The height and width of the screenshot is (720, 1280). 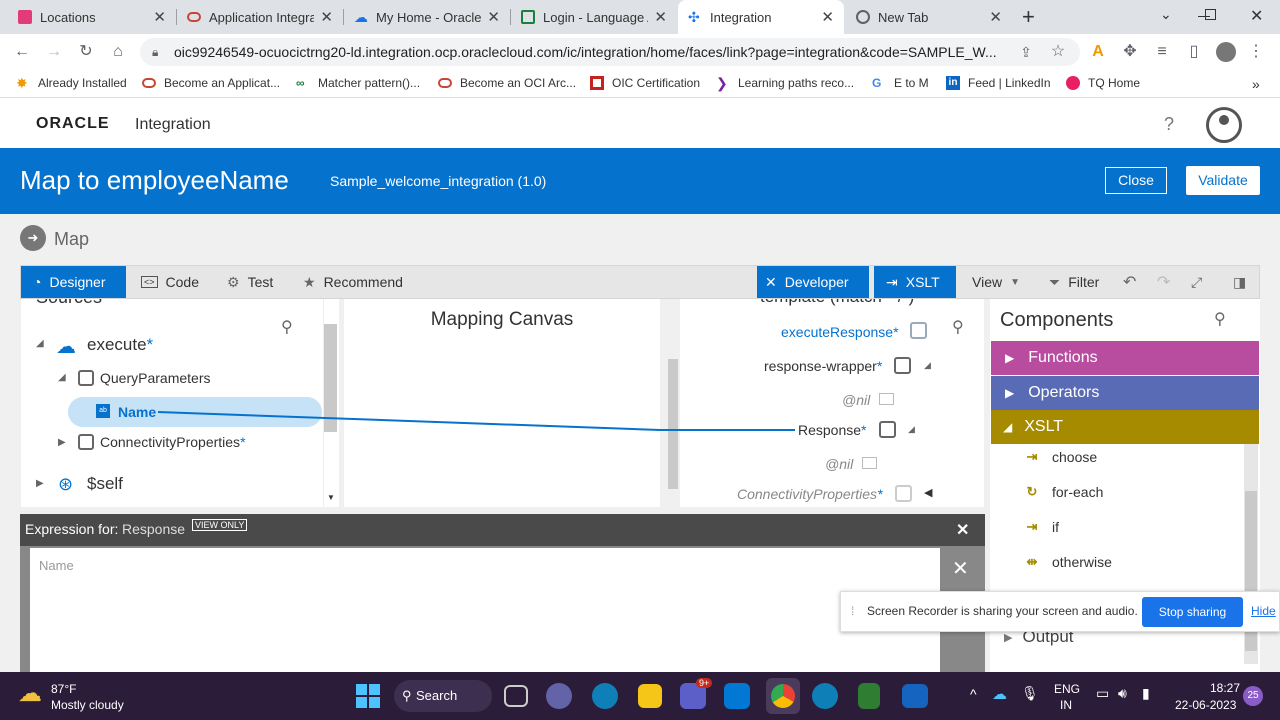 What do you see at coordinates (559, 696) in the screenshot?
I see `meet-icon` at bounding box center [559, 696].